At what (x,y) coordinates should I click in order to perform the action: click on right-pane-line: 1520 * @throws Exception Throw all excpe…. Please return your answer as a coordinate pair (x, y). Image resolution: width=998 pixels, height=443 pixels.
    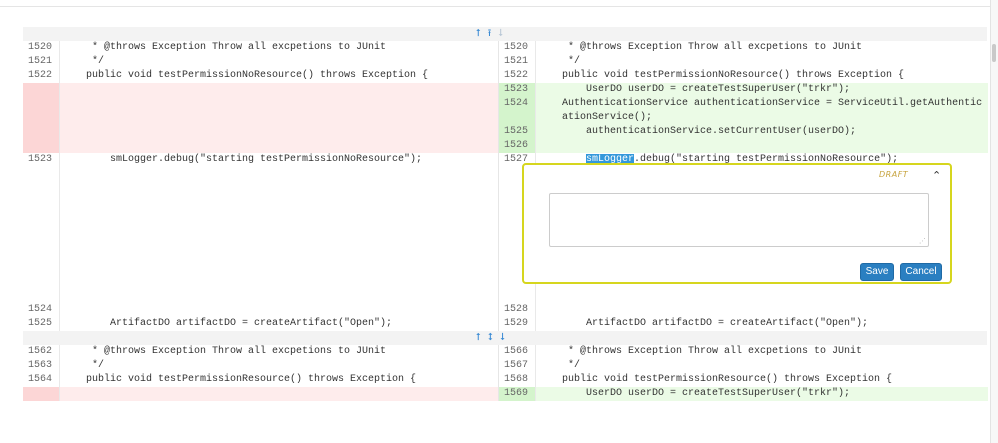
    Looking at the image, I should click on (743, 48).